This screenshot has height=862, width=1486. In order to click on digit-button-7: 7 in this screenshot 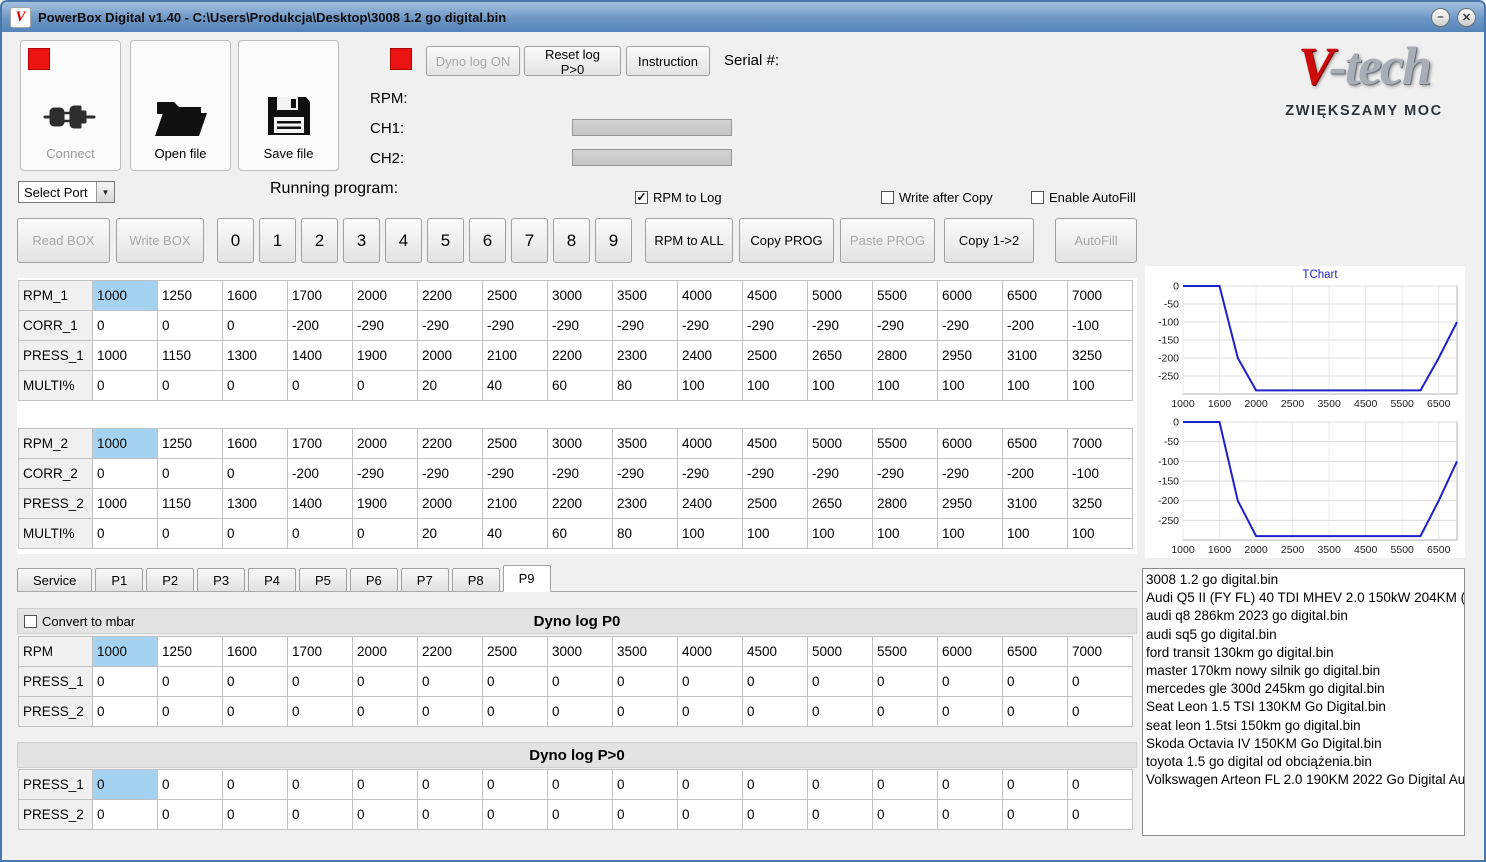, I will do `click(529, 240)`.